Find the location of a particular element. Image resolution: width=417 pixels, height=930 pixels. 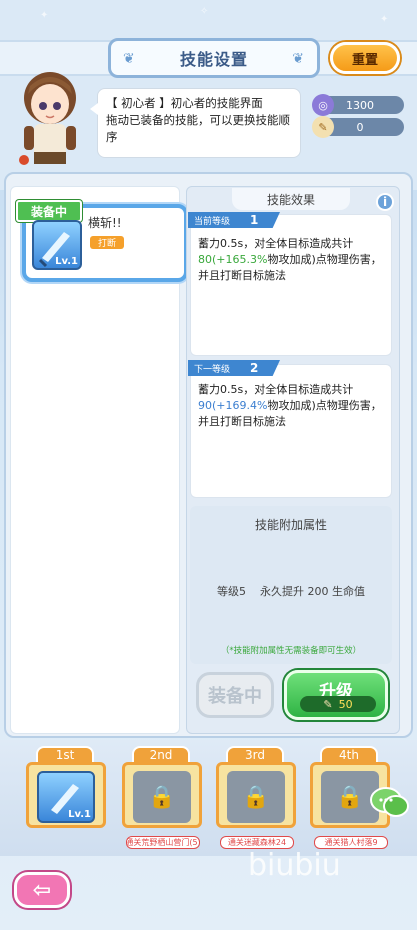

intro-bubble: 【 初心者 】初心者的技能界面 拖动已装备的技能，可以更换技能顺序 is located at coordinates (195, 123).